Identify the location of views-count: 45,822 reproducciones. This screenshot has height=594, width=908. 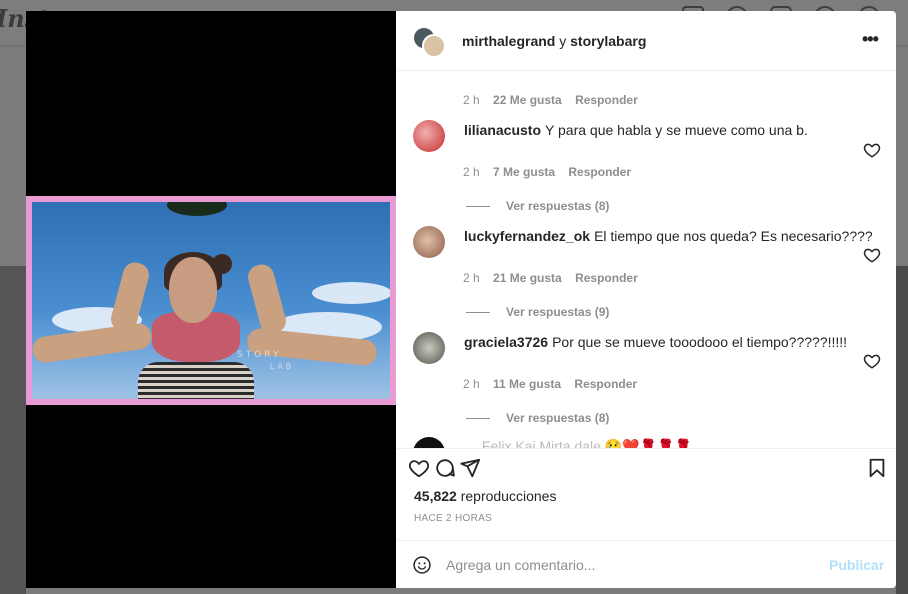
(485, 496).